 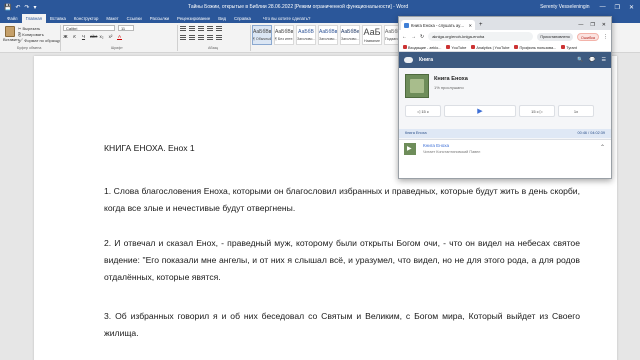 What do you see at coordinates (11, 35) in the screenshot?
I see `paste-button: Вставить` at bounding box center [11, 35].